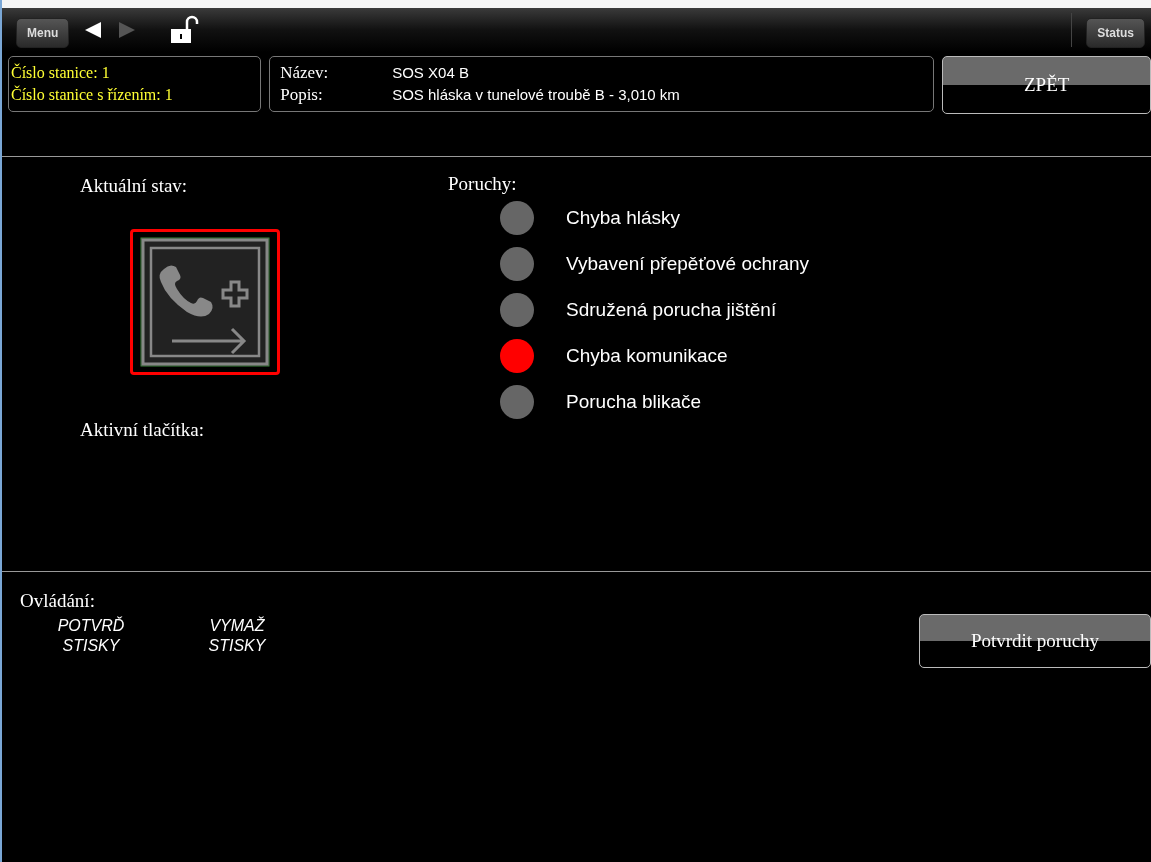  Describe the element at coordinates (43, 33) in the screenshot. I see `menu-button: Menu` at that location.